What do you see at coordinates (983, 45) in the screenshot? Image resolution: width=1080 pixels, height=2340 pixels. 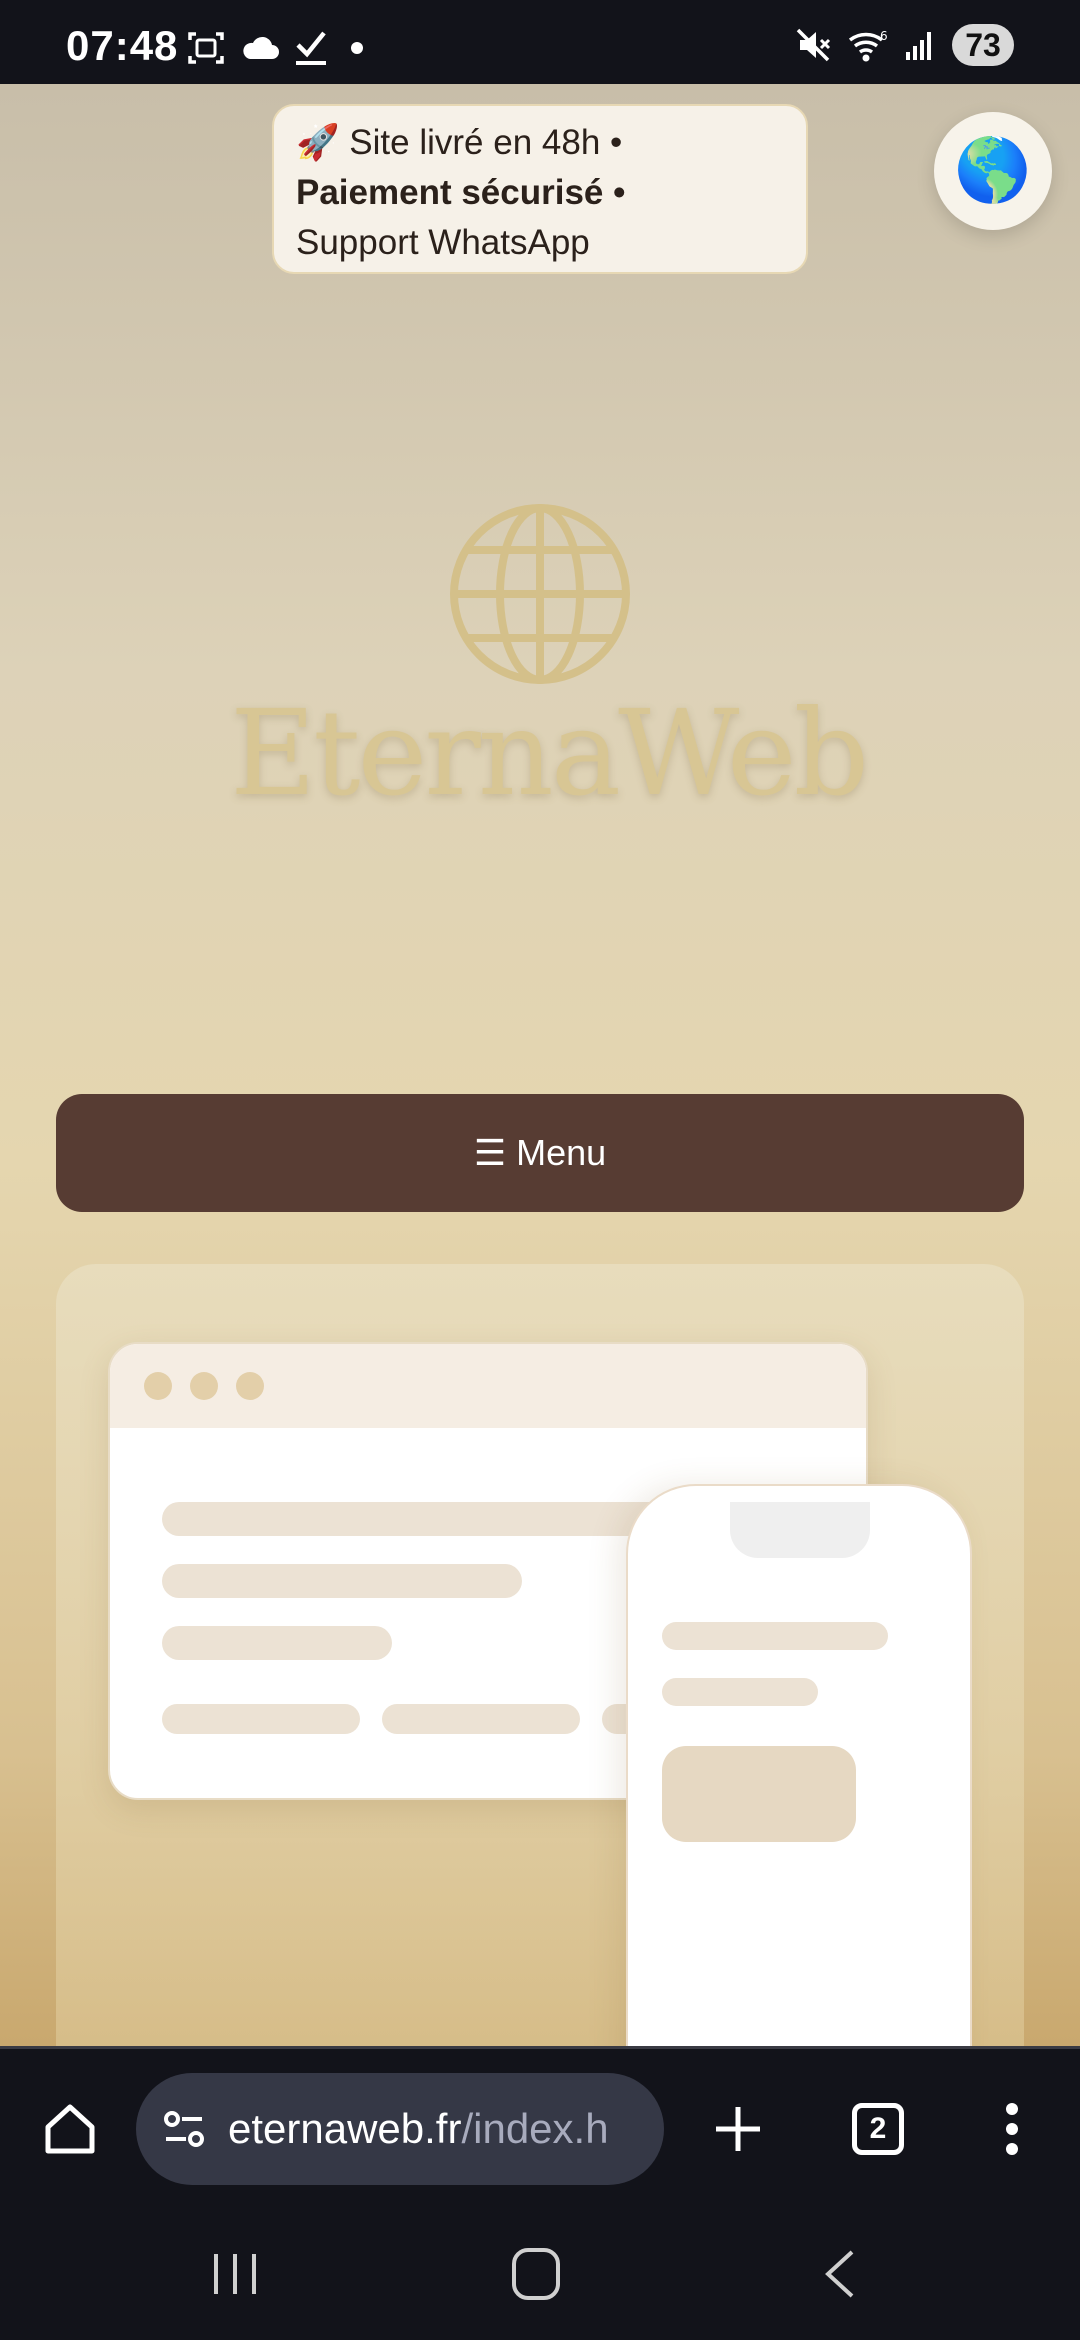 I see `battery-icon: 73` at bounding box center [983, 45].